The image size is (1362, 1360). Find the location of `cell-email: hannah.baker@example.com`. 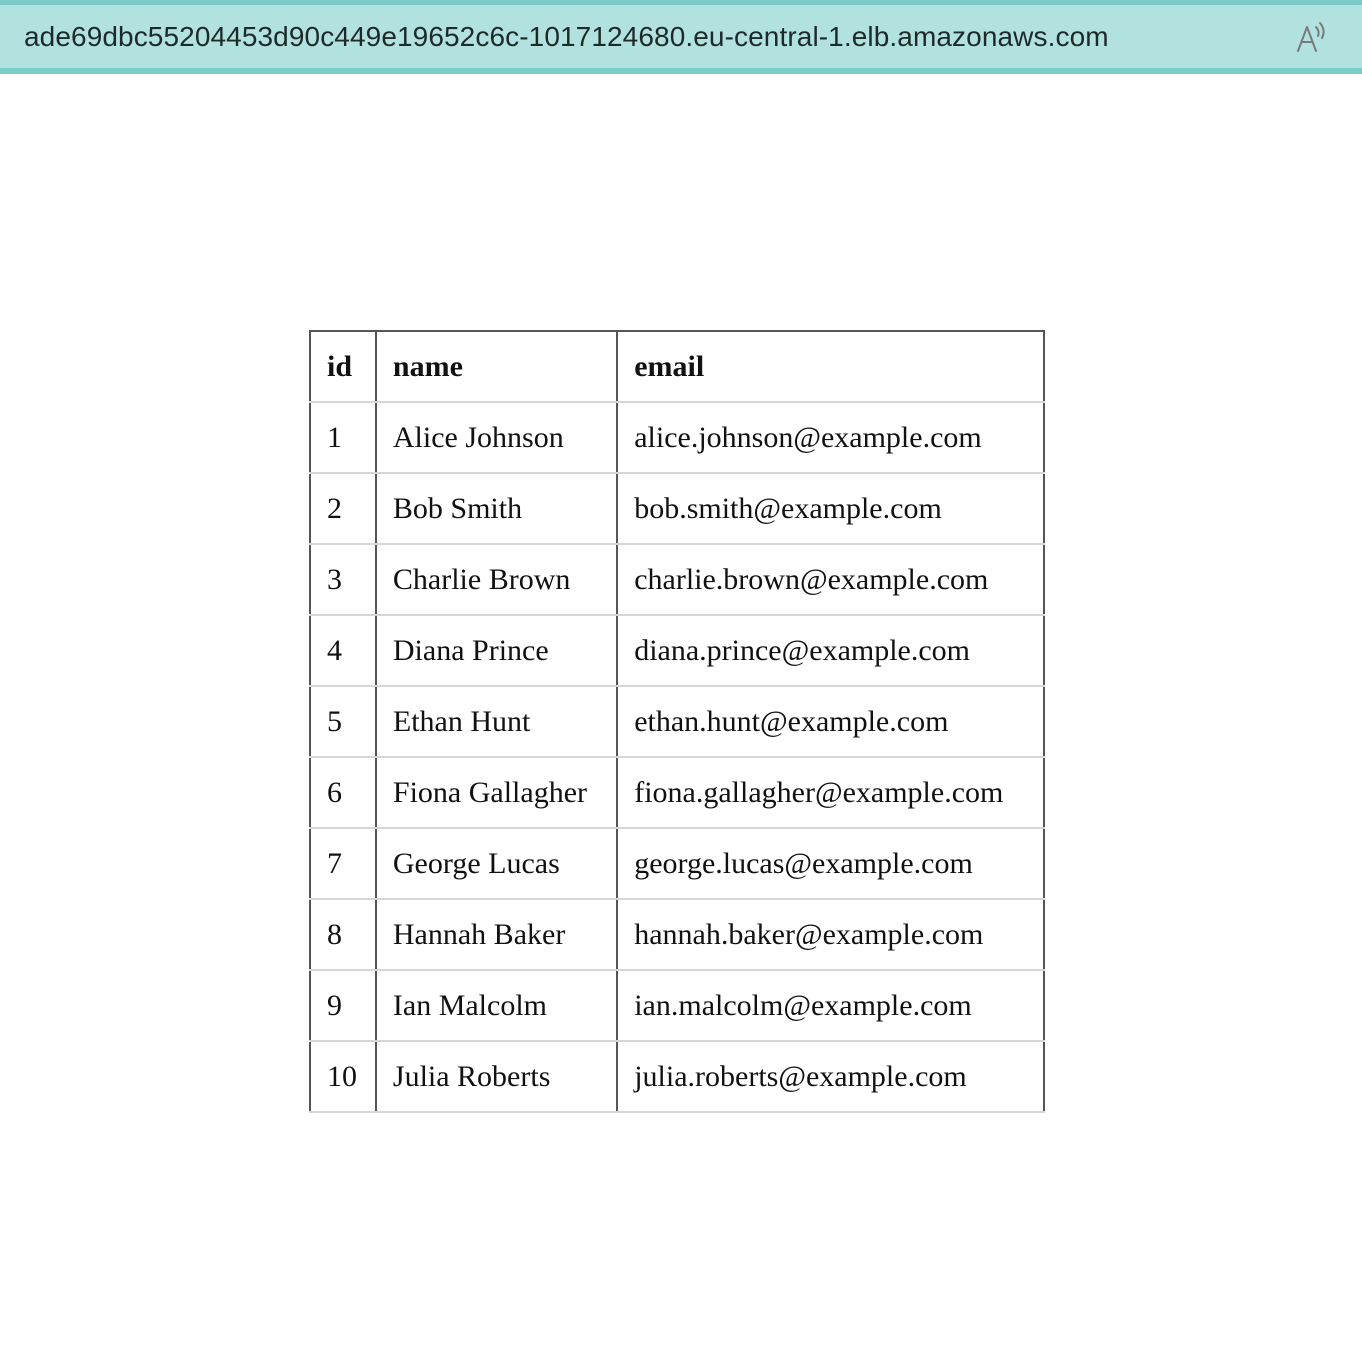

cell-email: hannah.baker@example.com is located at coordinates (830, 934).